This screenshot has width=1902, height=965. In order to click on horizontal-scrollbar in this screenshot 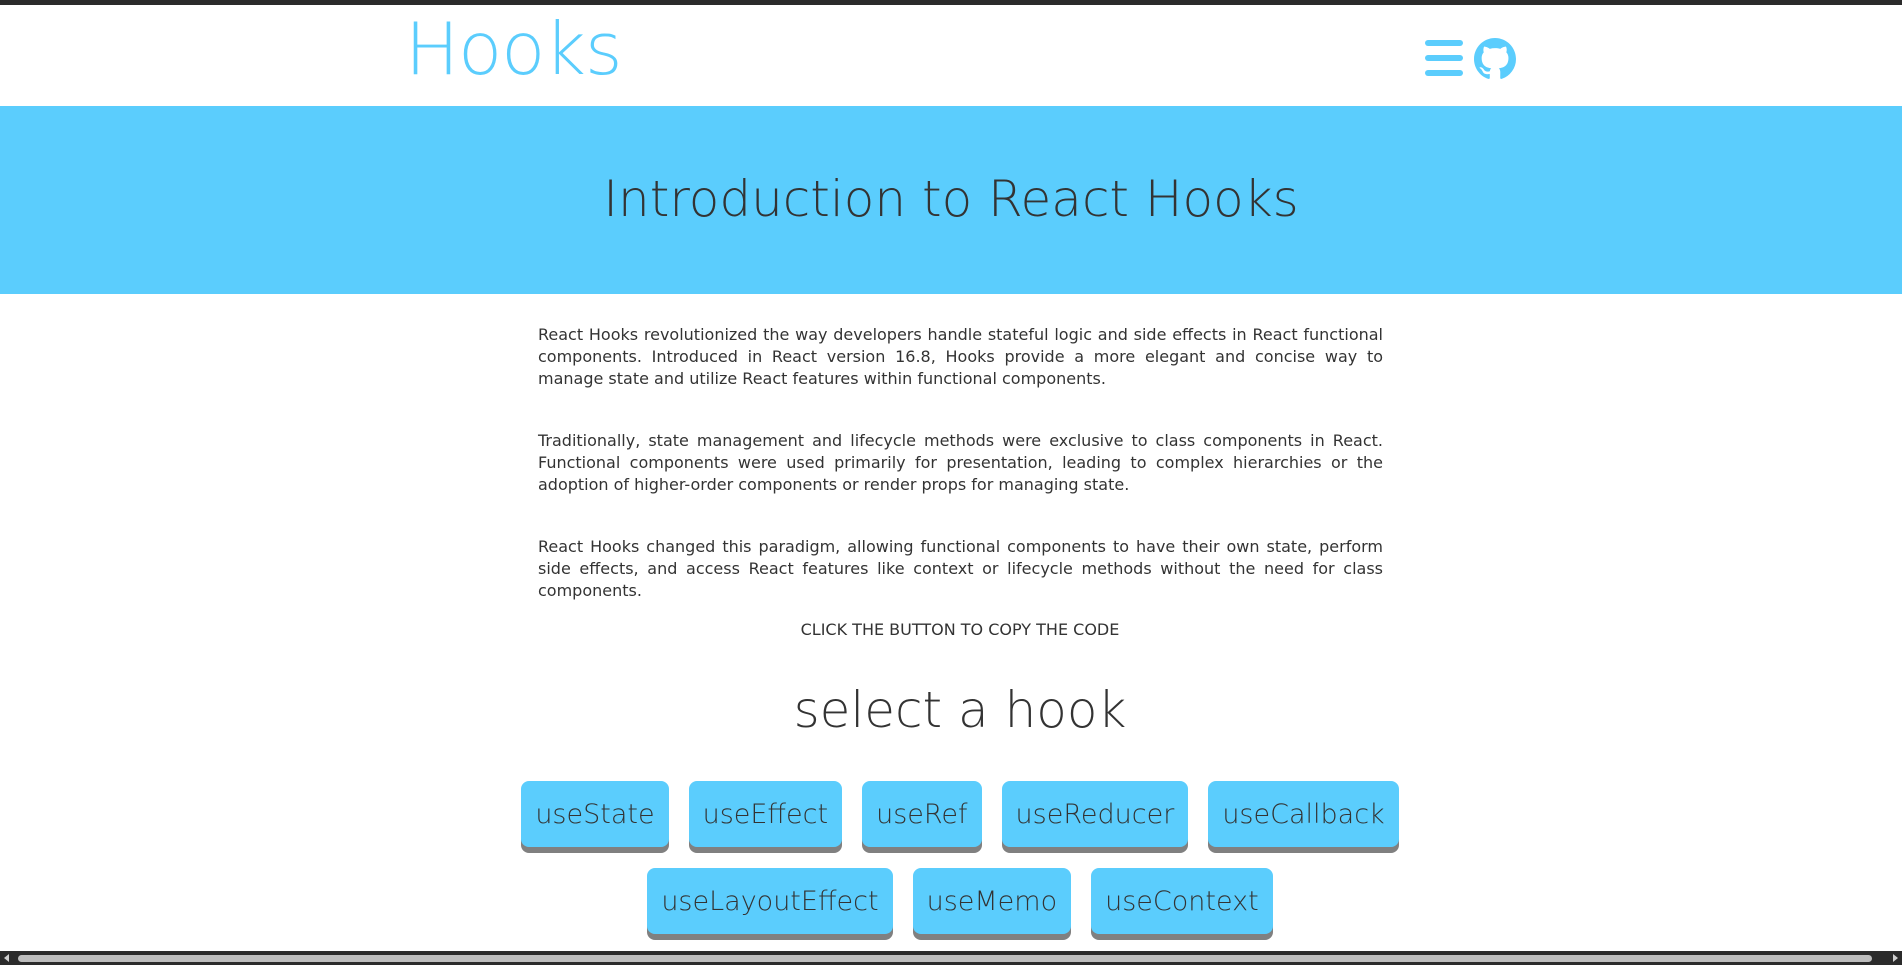, I will do `click(951, 958)`.